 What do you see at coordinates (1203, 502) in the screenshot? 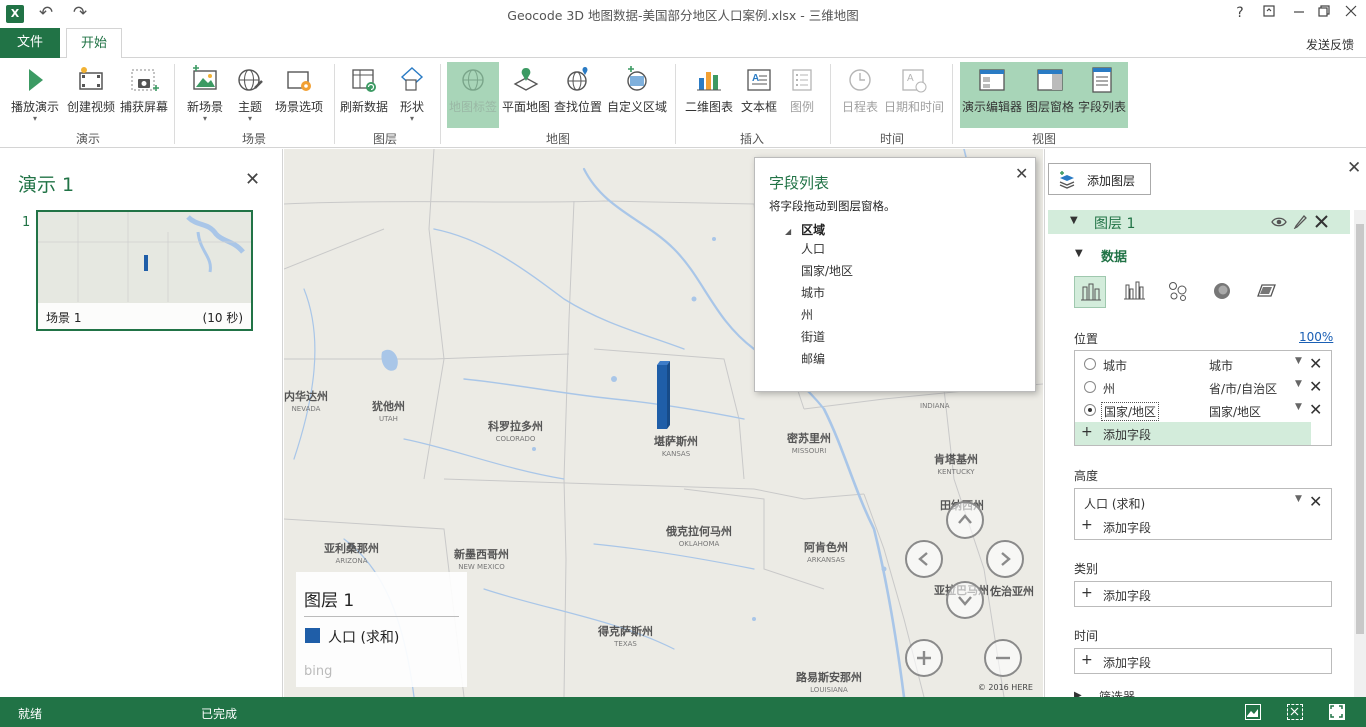
I see `height-field-row: 人口 (求和) ▼ ✕` at bounding box center [1203, 502].